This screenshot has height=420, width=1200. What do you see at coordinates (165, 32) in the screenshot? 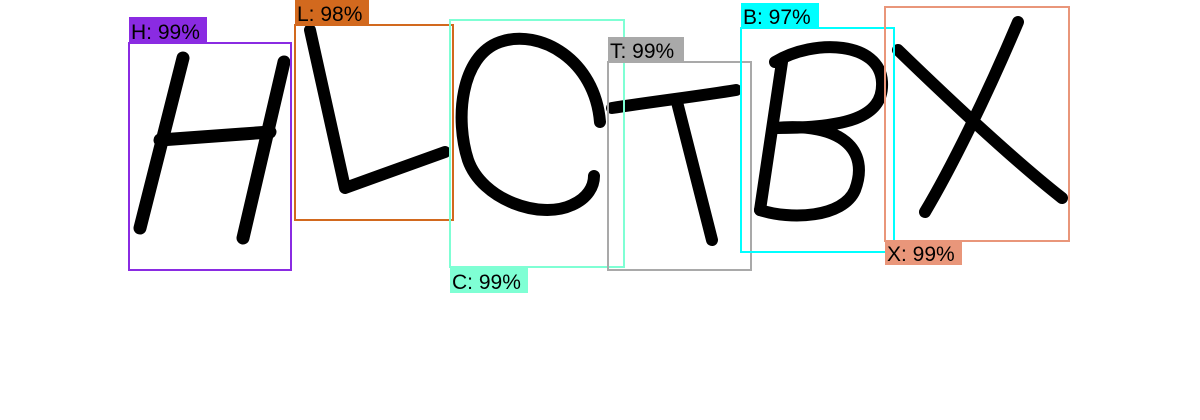
I see `detection-label: H: 99%` at bounding box center [165, 32].